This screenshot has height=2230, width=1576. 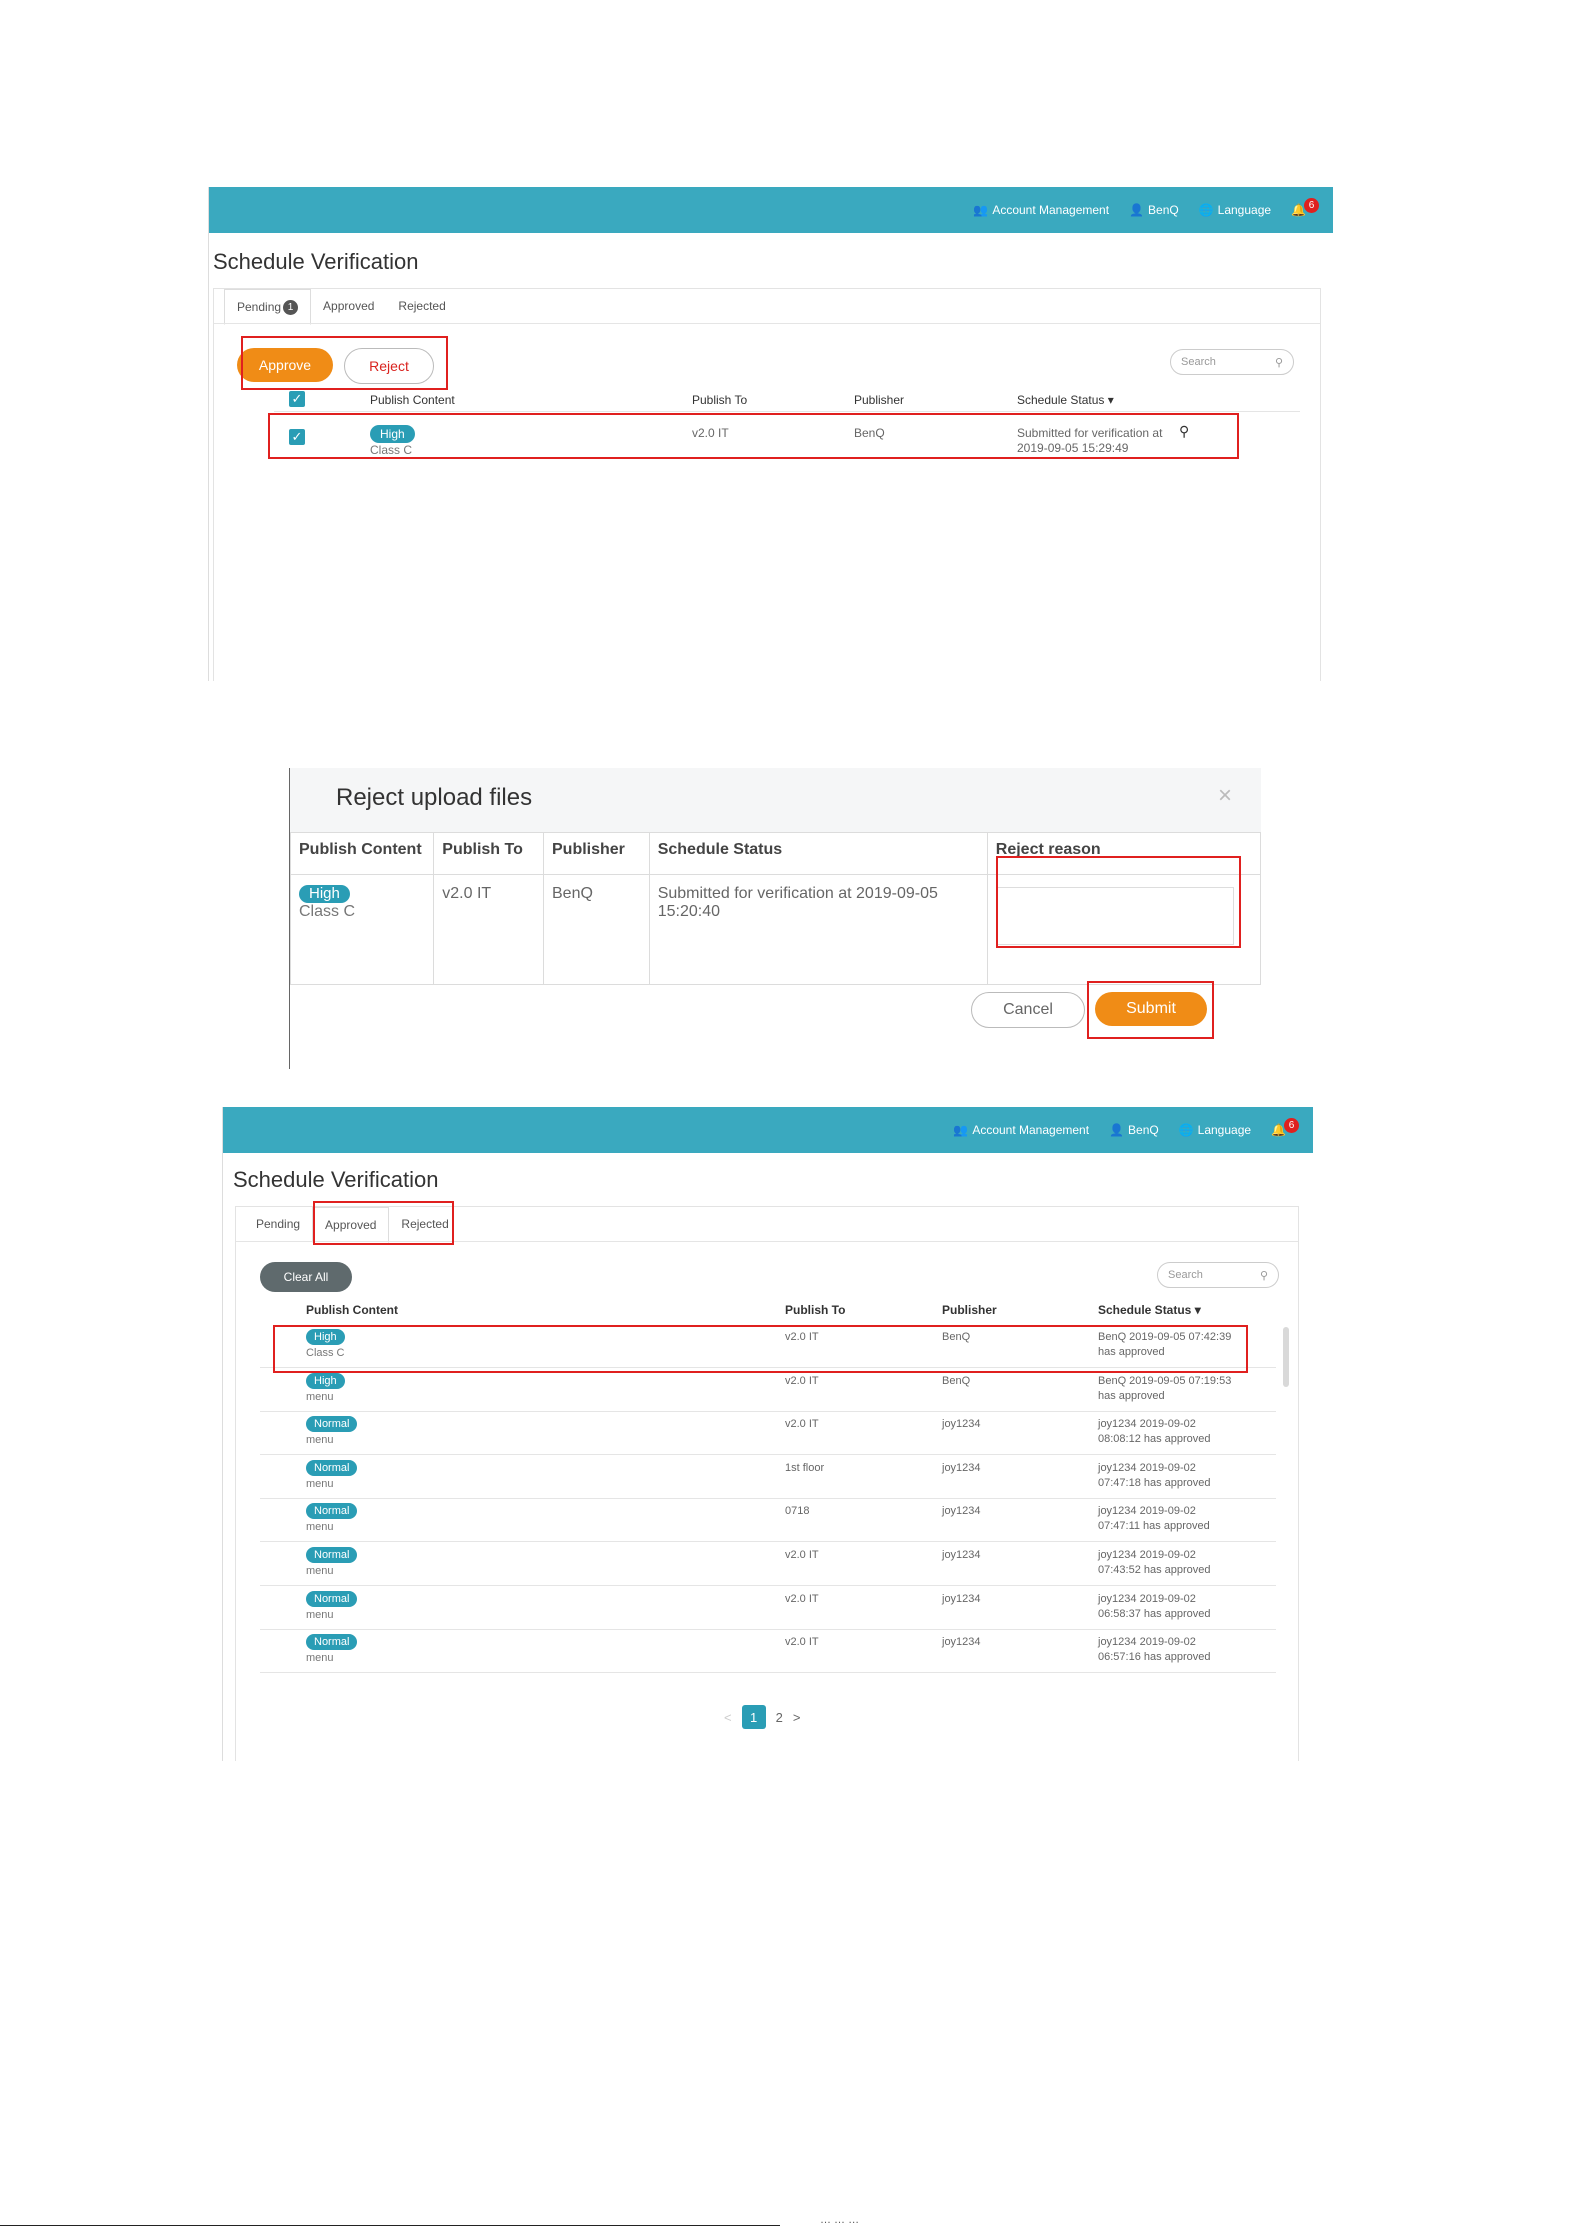 I want to click on schedule-status: BenQ 2019-09-05 07:19:53 has approved, so click(x=1165, y=1388).